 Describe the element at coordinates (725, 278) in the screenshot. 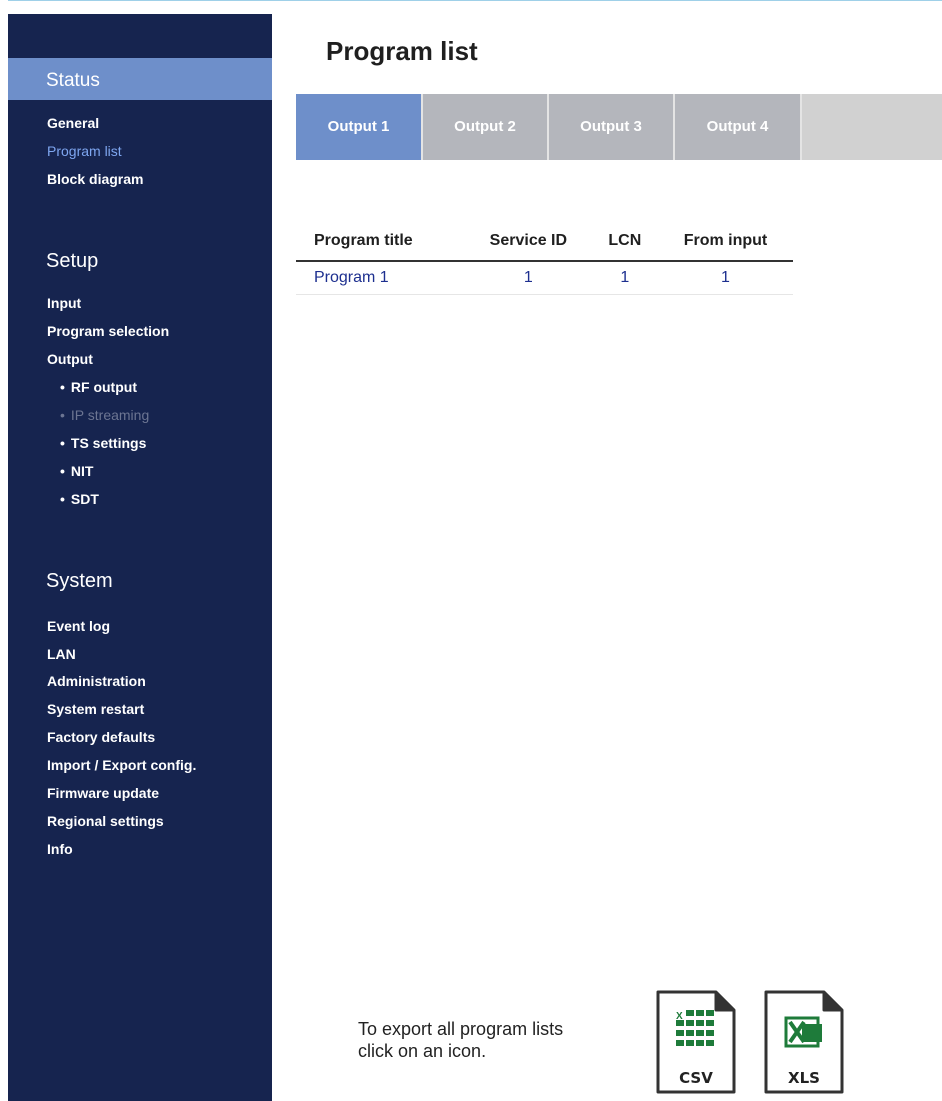

I see `cell-from-input: 1` at that location.